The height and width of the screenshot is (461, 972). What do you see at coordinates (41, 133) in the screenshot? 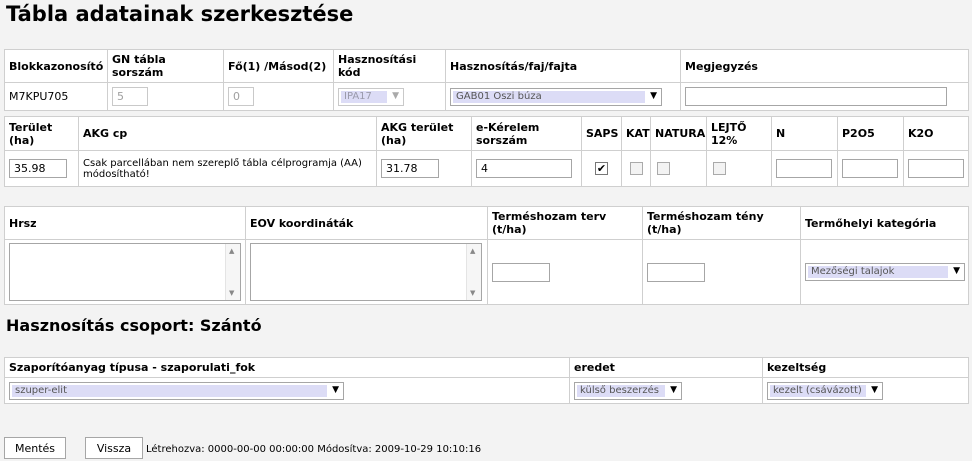
I see `header-terulet: Terület (ha)` at bounding box center [41, 133].